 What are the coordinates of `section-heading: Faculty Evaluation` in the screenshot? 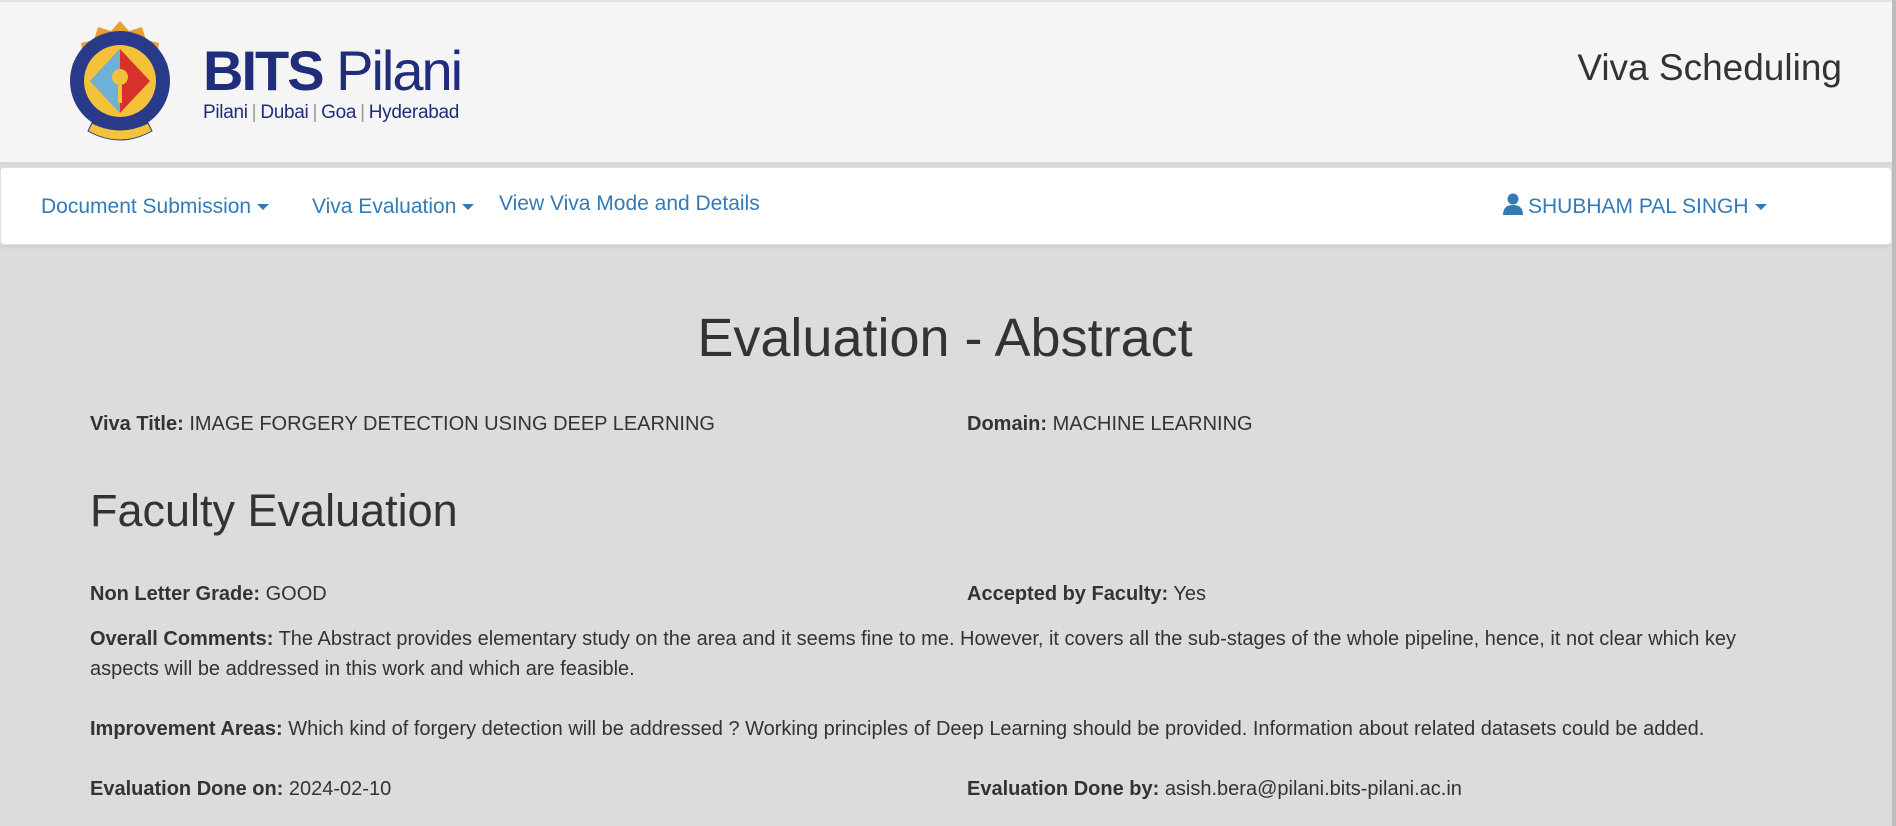 It's located at (274, 510).